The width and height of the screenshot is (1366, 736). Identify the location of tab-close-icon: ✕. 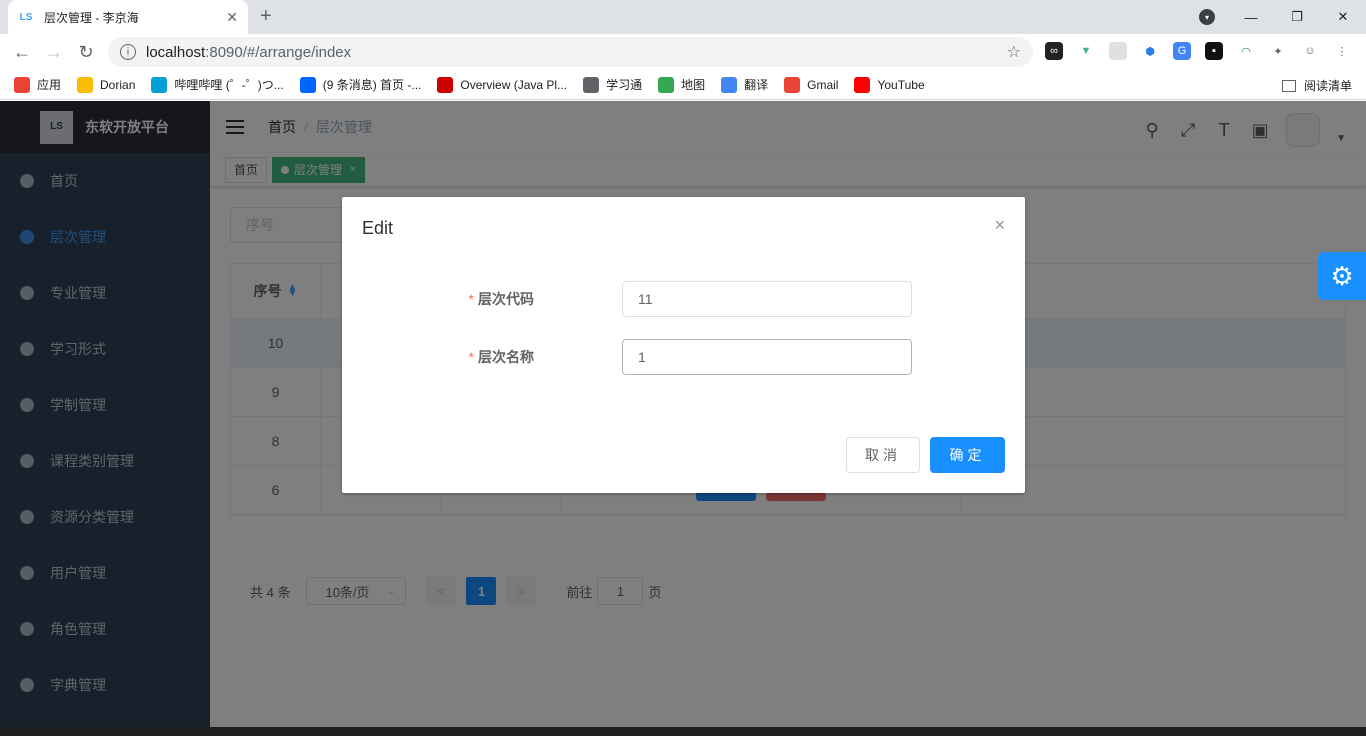
(232, 17).